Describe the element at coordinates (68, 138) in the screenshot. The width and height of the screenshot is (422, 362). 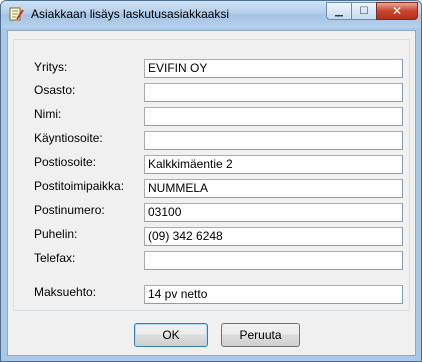
I see `label-kayntiosoite: Käyntiosoite:` at that location.